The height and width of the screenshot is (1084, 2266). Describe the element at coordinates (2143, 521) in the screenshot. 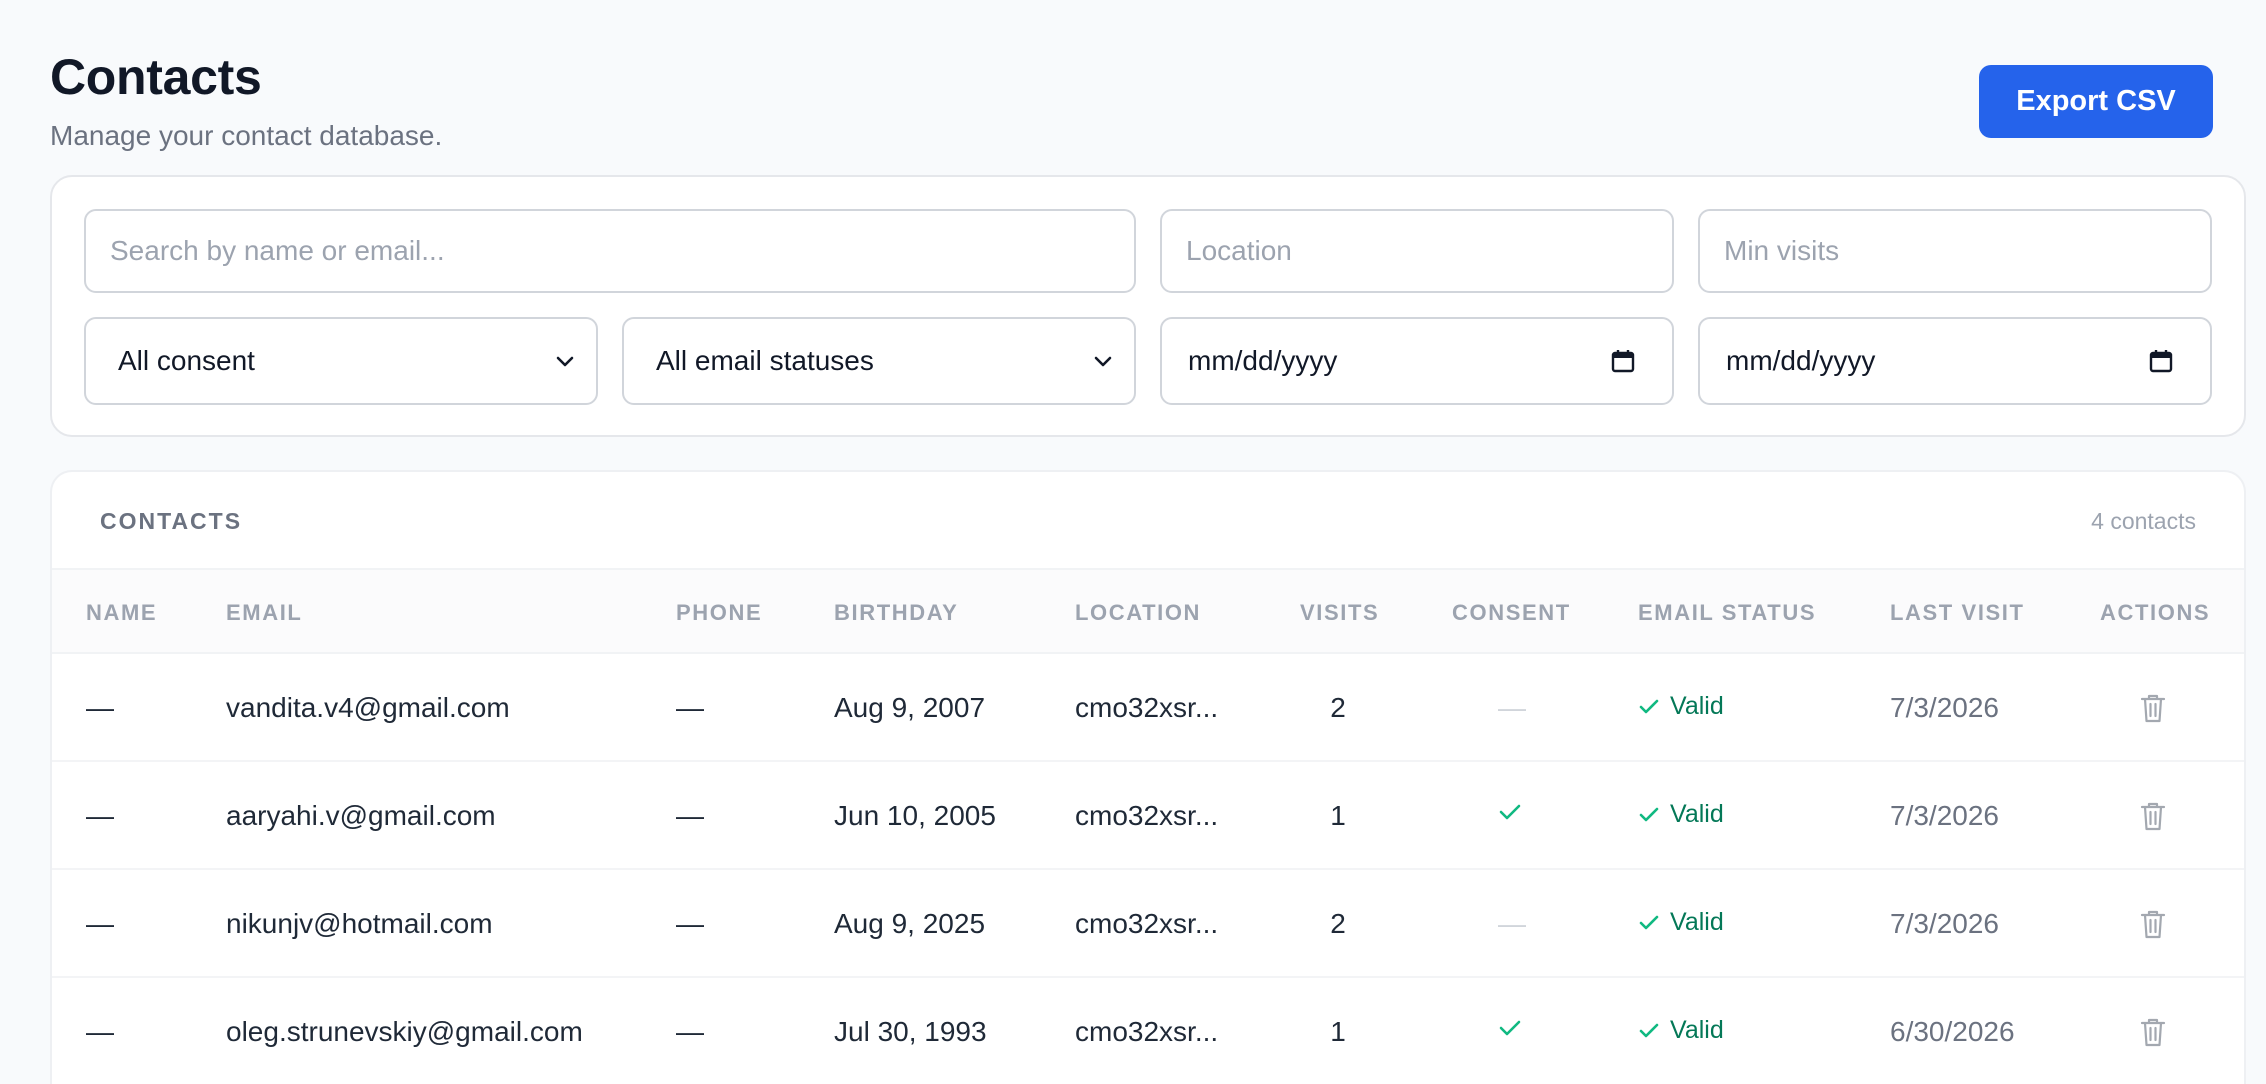

I see `contacts-count: 4 contacts` at that location.